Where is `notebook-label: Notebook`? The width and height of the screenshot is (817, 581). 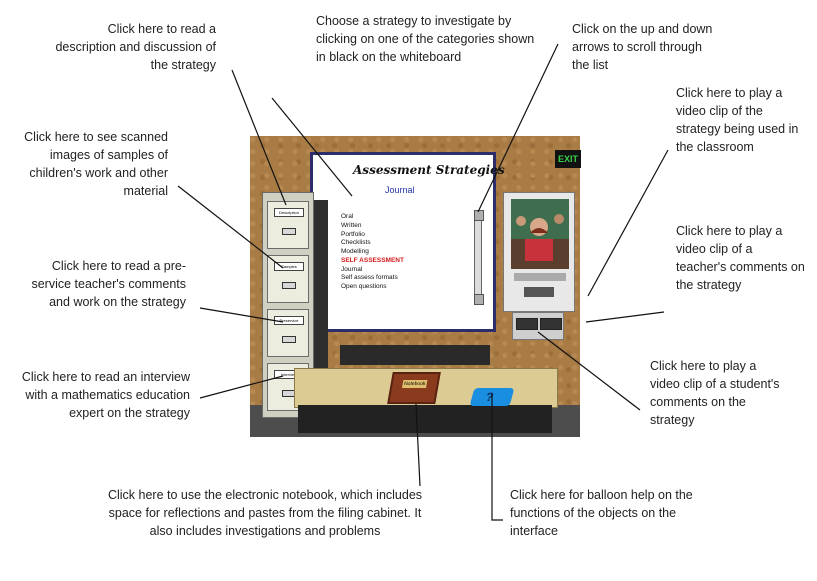 notebook-label: Notebook is located at coordinates (415, 384).